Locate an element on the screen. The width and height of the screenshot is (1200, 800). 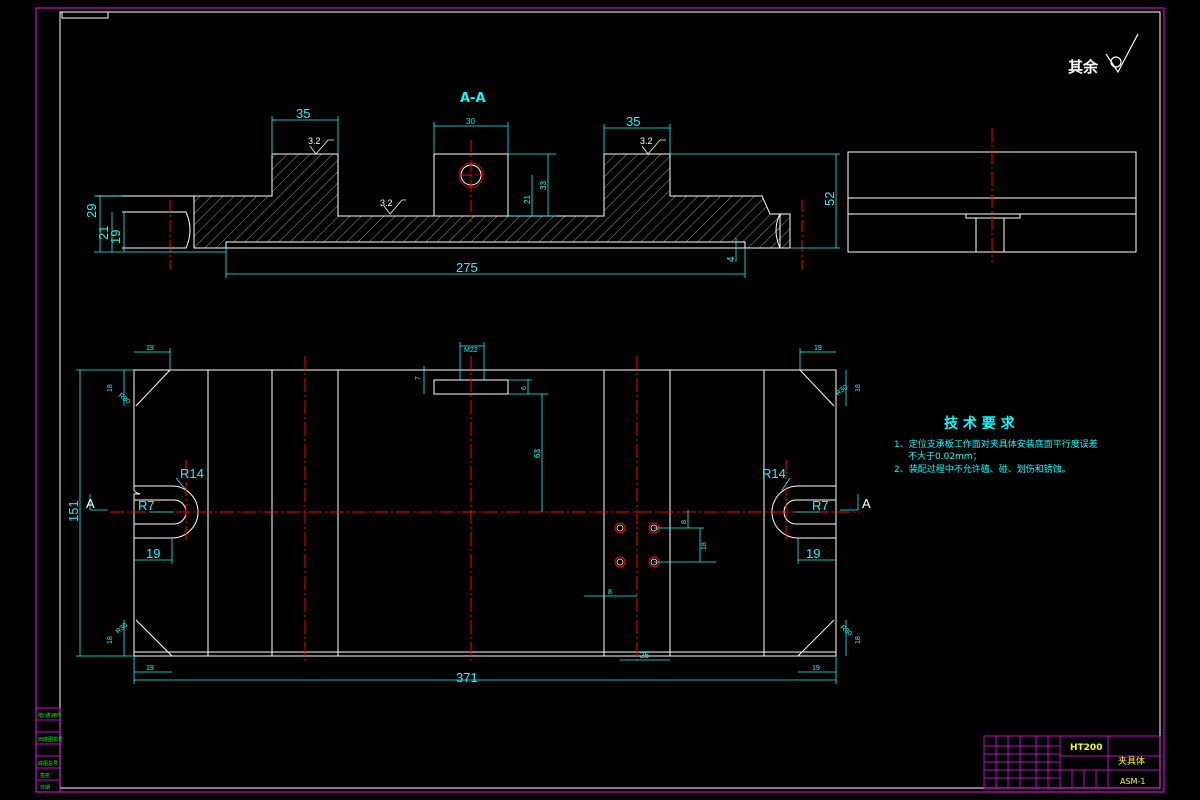
section-mark-left: A is located at coordinates (90, 503).